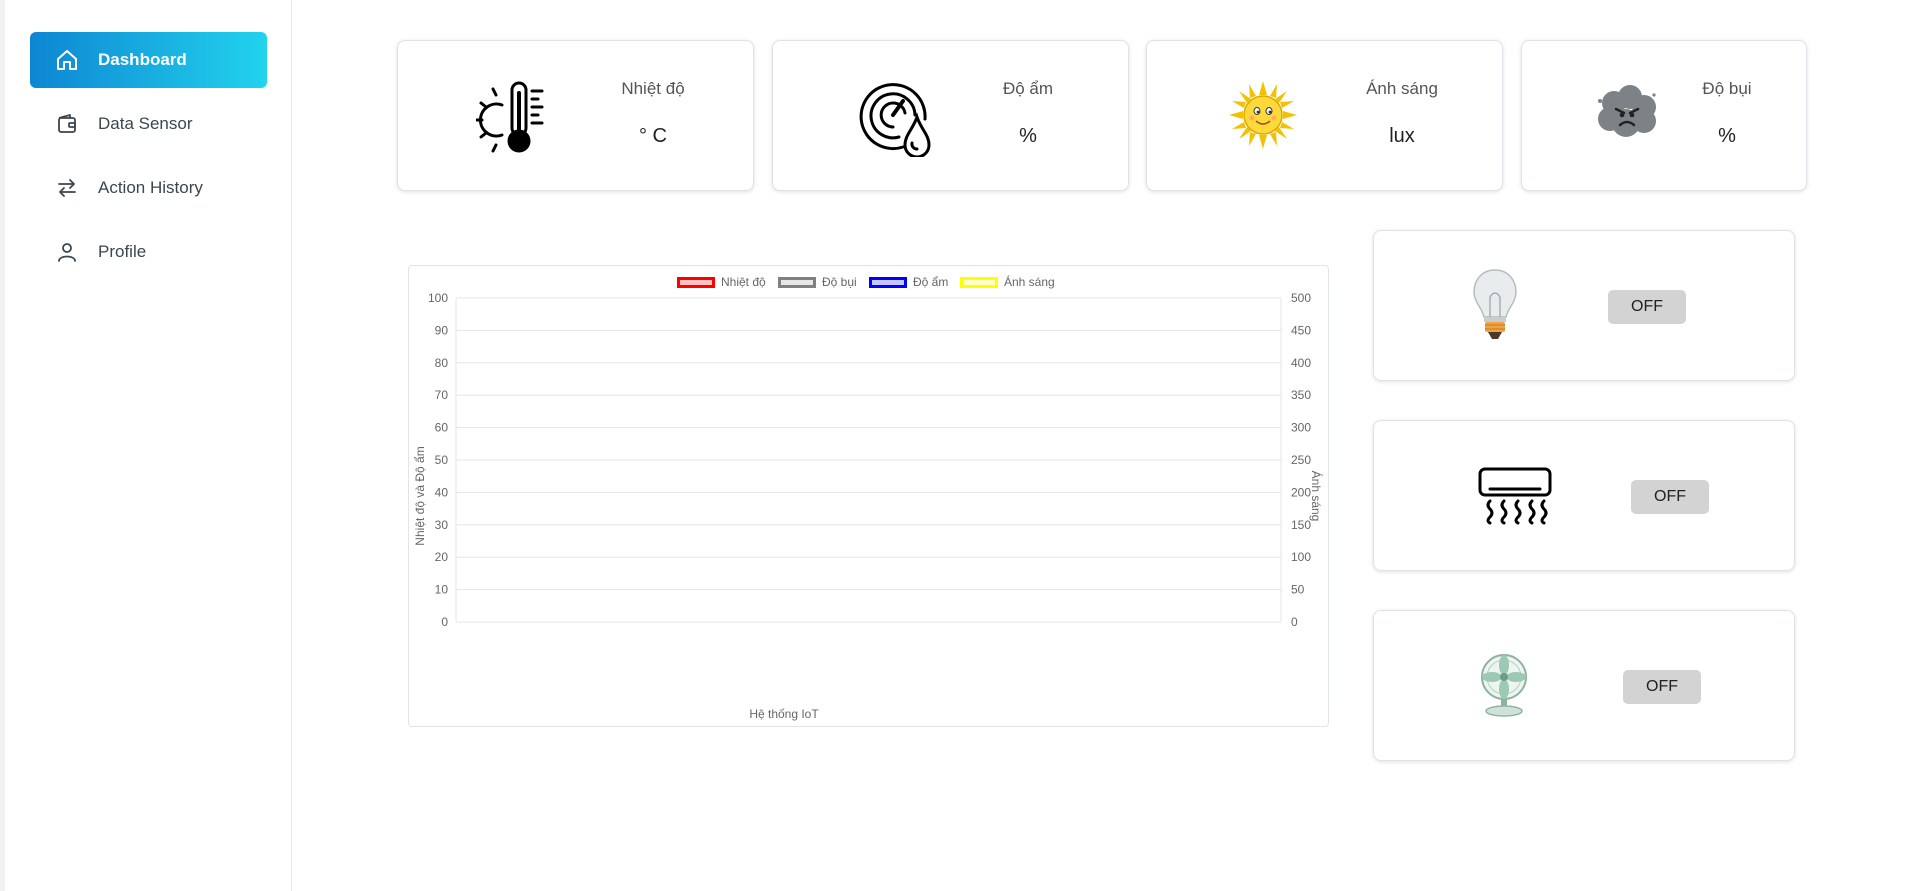 This screenshot has height=891, width=1919. I want to click on sensor-value: lux, so click(1402, 136).